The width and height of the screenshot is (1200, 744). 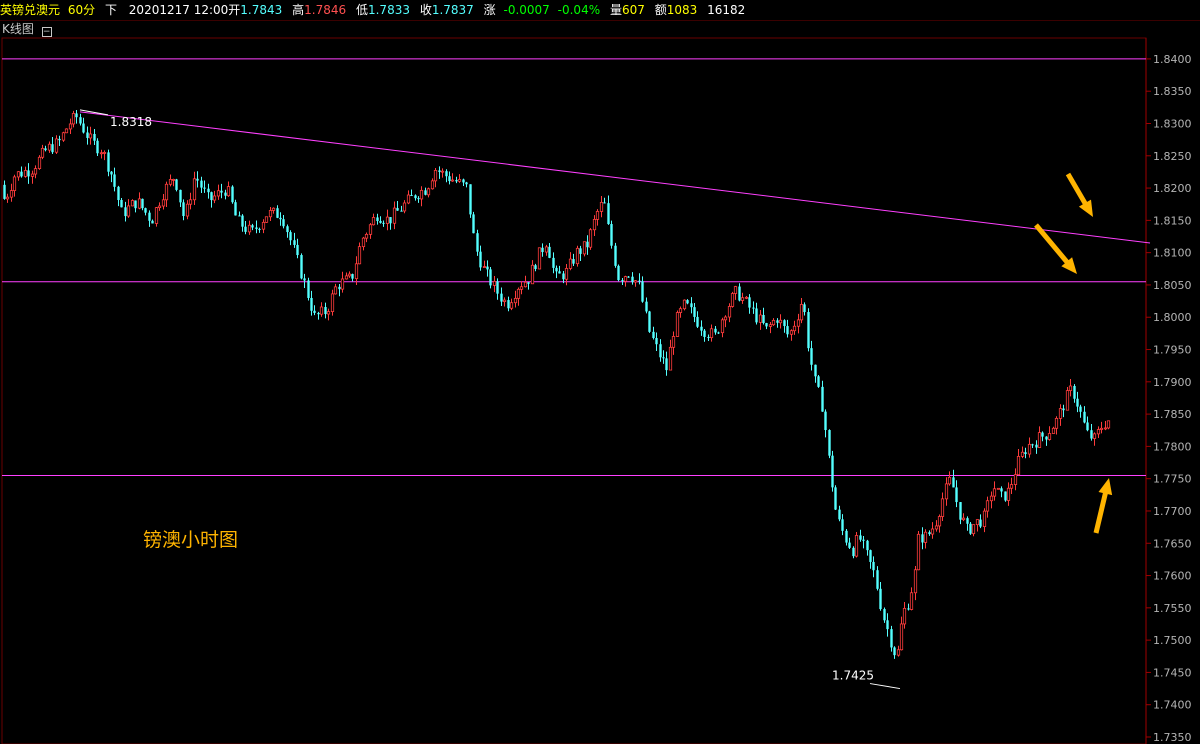 What do you see at coordinates (1172, 414) in the screenshot?
I see `y-tick-label: 1.7850` at bounding box center [1172, 414].